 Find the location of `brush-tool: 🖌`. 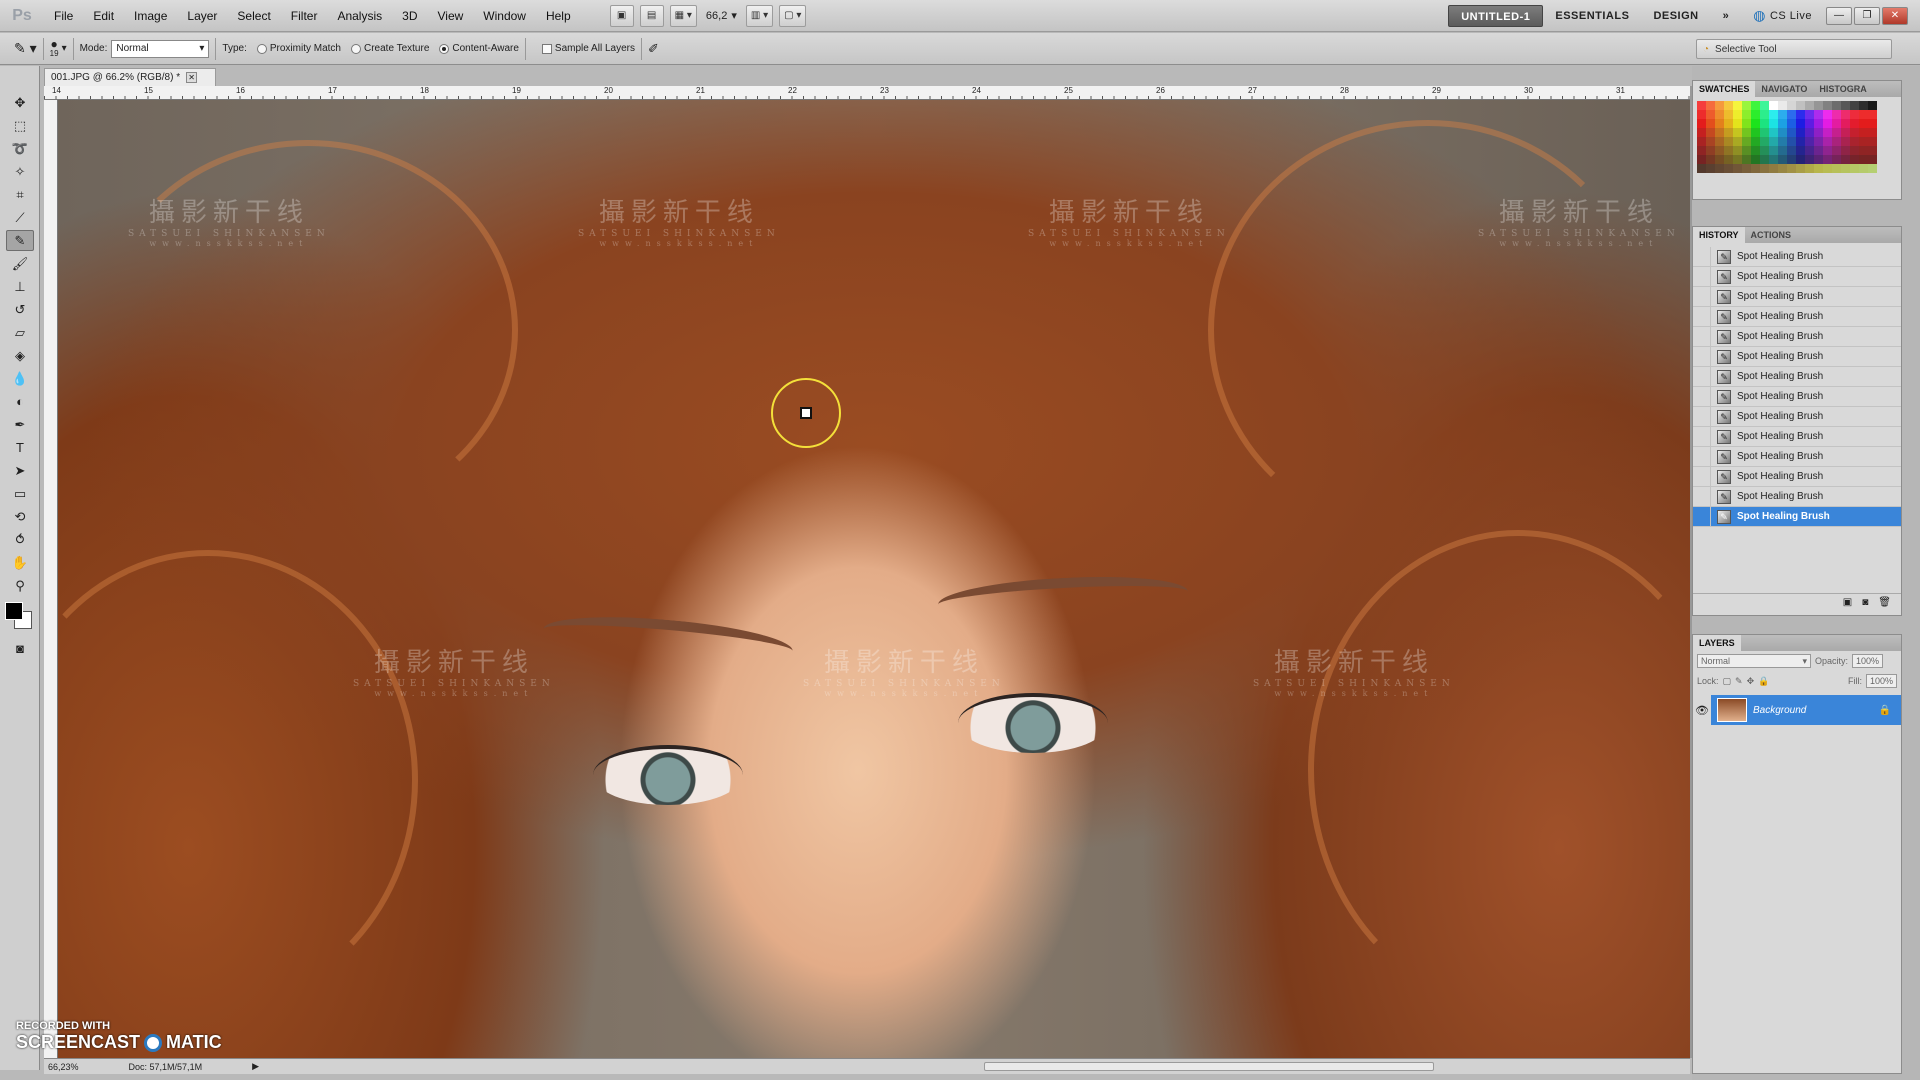

brush-tool: 🖌 is located at coordinates (20, 263).